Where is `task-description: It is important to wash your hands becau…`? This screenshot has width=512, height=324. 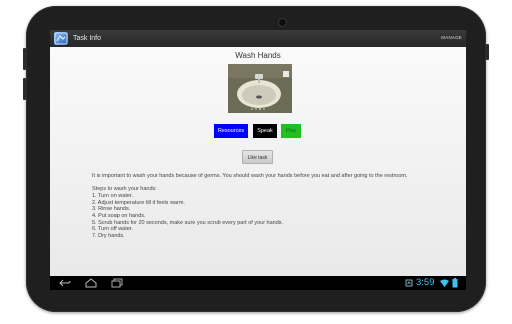 task-description: It is important to wash your hands becau… is located at coordinates (277, 206).